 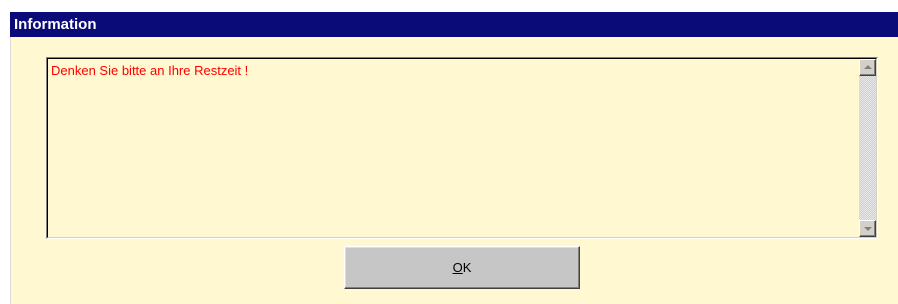 I want to click on scroll-down-button, so click(x=867, y=228).